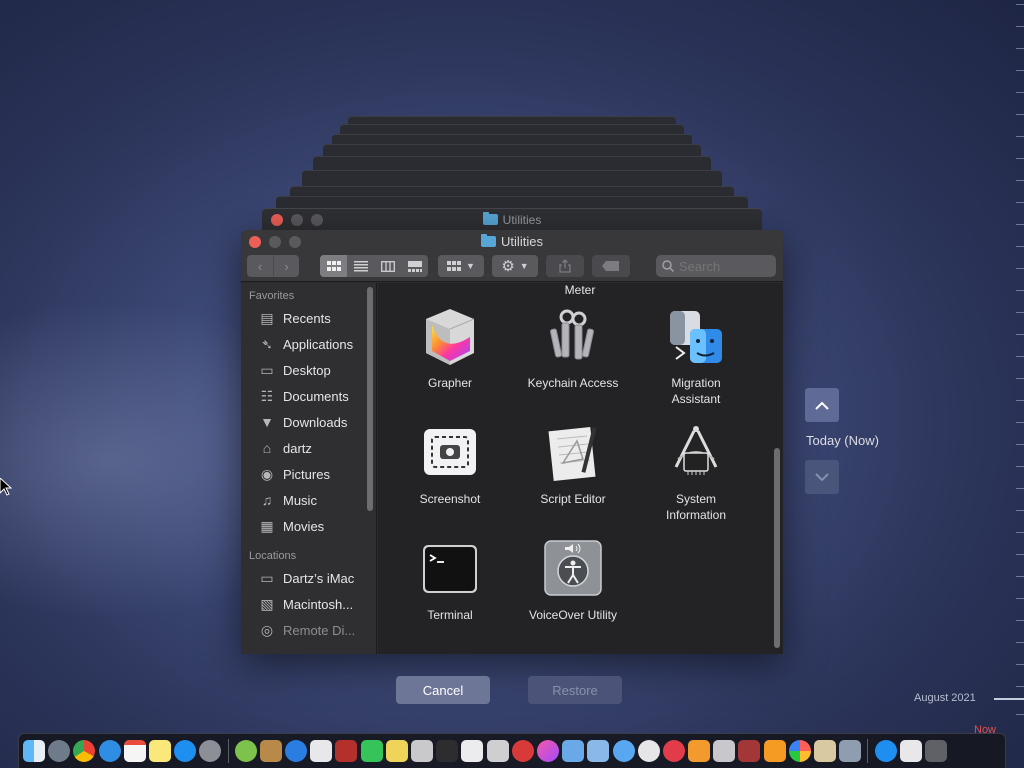 The image size is (1024, 768). I want to click on forward-button: ›, so click(286, 266).